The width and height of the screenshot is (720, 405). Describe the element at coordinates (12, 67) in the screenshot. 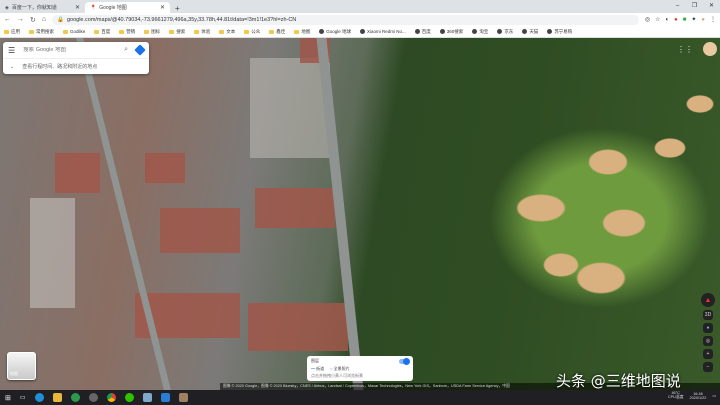

I see `chevron-down-icon: ⌄` at that location.